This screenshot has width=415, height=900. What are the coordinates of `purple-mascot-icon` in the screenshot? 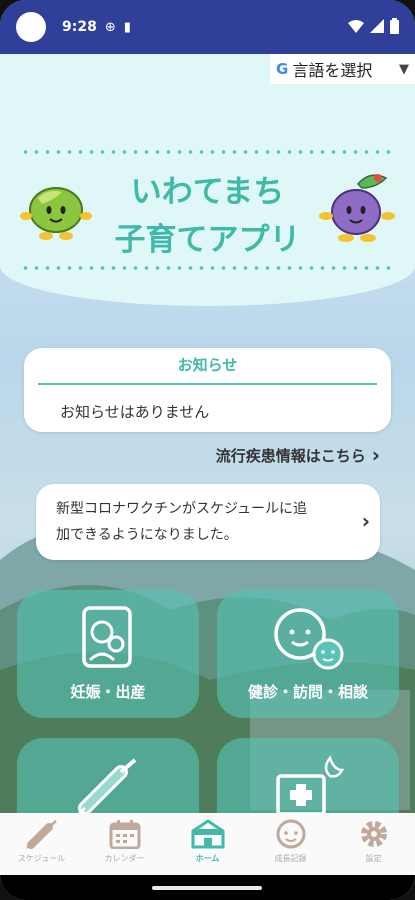 It's located at (357, 208).